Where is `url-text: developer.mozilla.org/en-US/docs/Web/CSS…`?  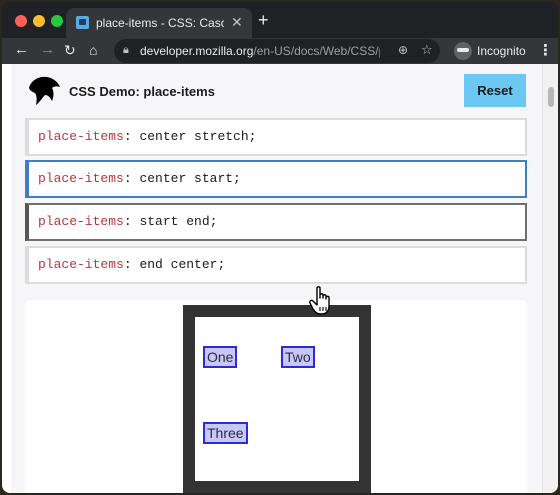 url-text: developer.mozilla.org/en-US/docs/Web/CSS… is located at coordinates (260, 51).